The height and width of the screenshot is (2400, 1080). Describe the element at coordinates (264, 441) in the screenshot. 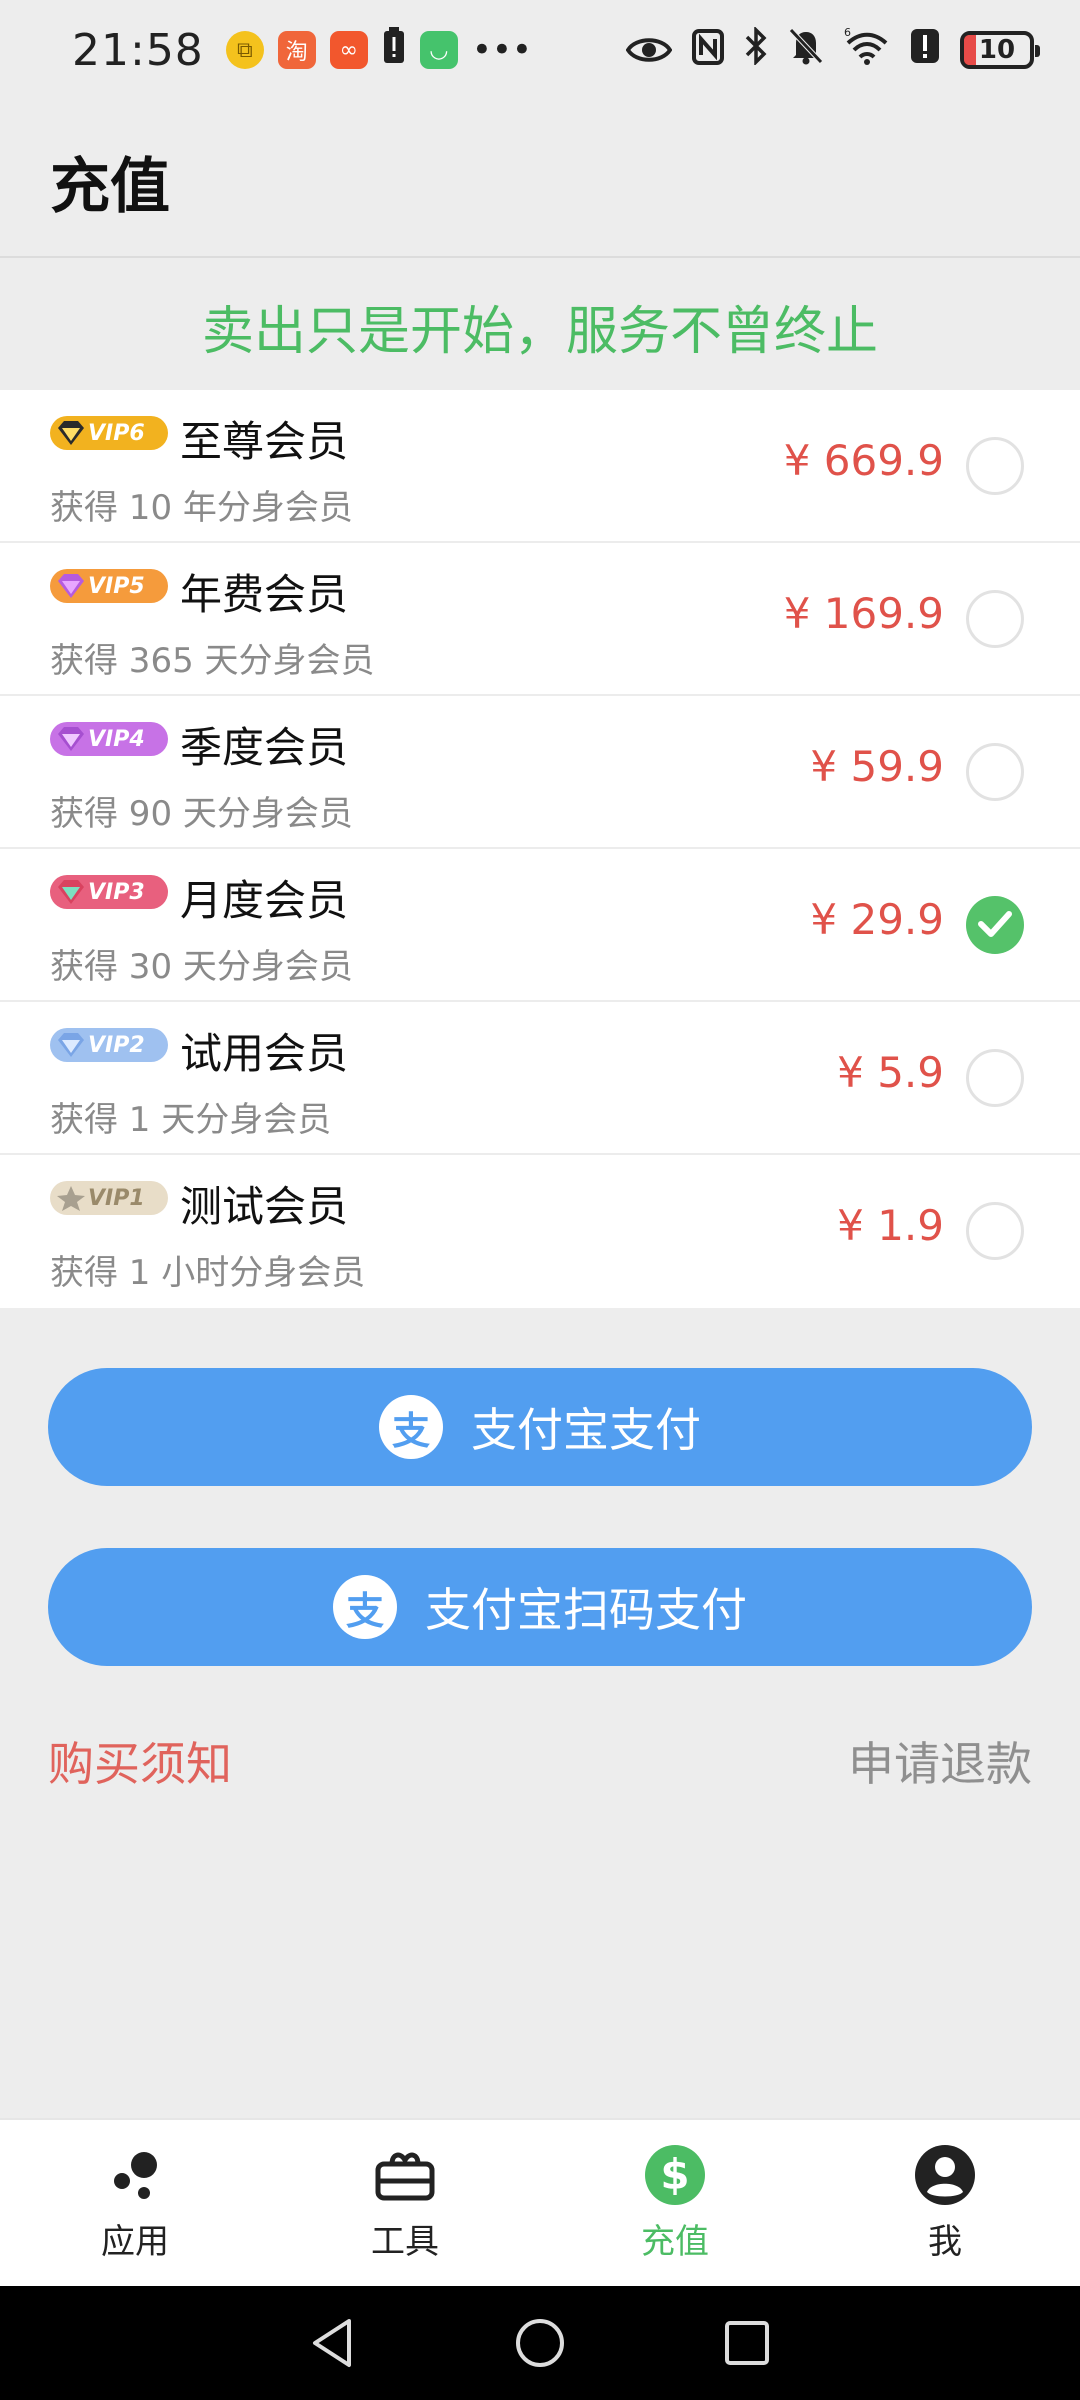

I see `plan-name: 至尊会员` at that location.